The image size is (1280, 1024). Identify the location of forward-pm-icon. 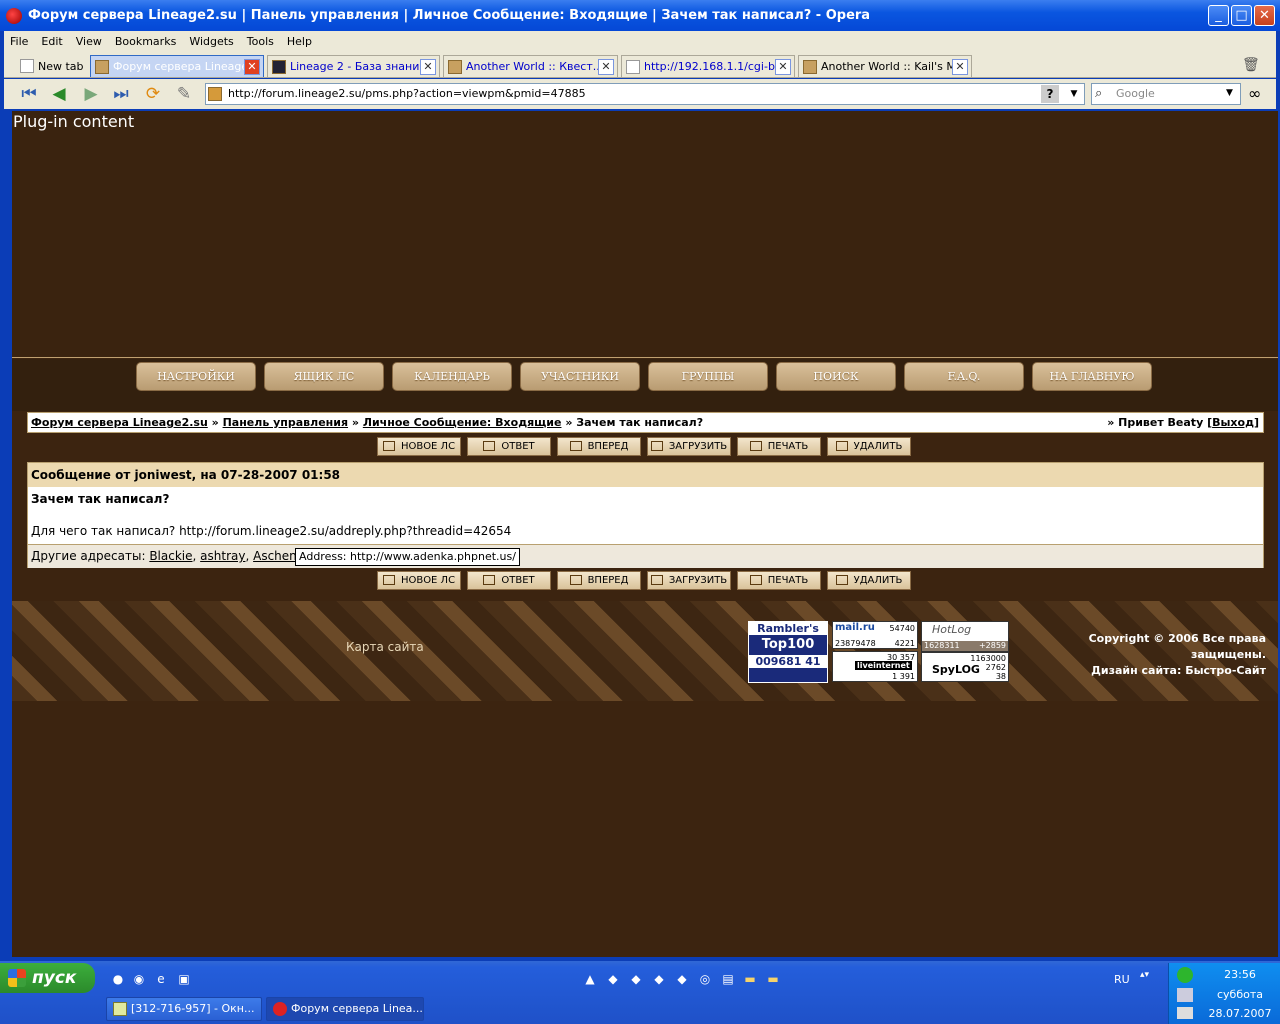
(575, 446).